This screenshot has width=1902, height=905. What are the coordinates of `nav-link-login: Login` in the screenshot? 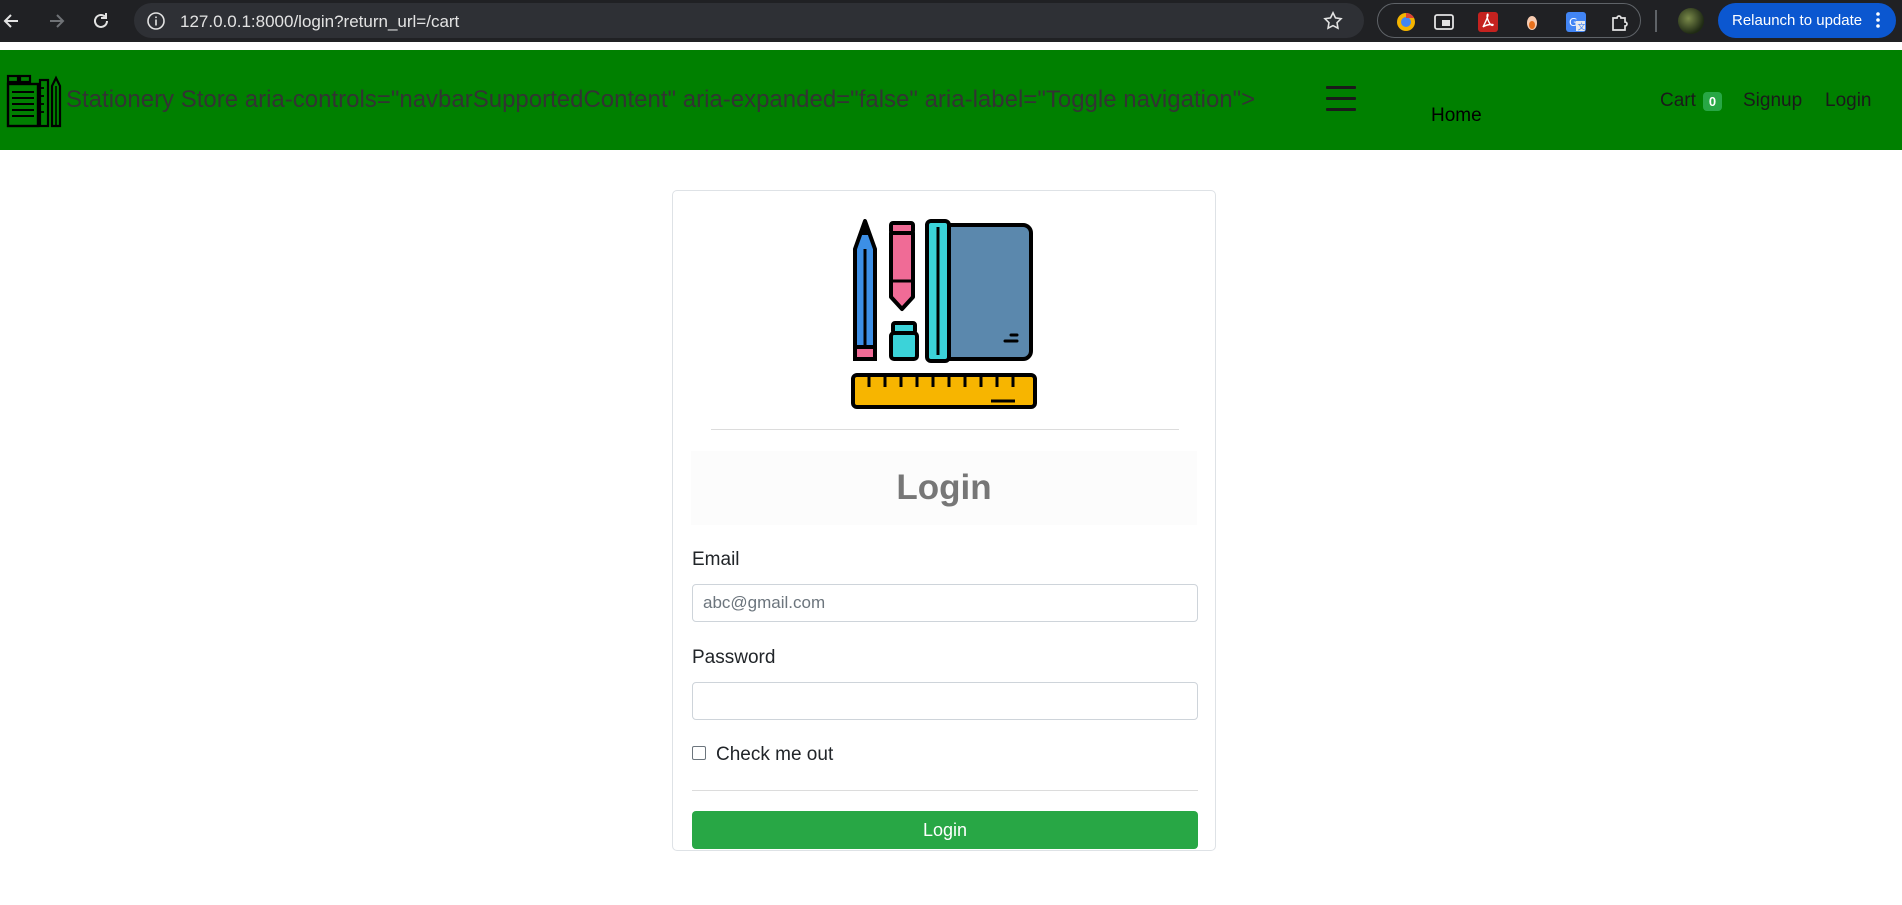 It's located at (1848, 101).